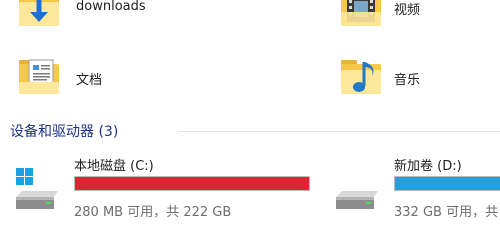 The width and height of the screenshot is (500, 240). I want to click on folder-label: 音乐, so click(407, 80).